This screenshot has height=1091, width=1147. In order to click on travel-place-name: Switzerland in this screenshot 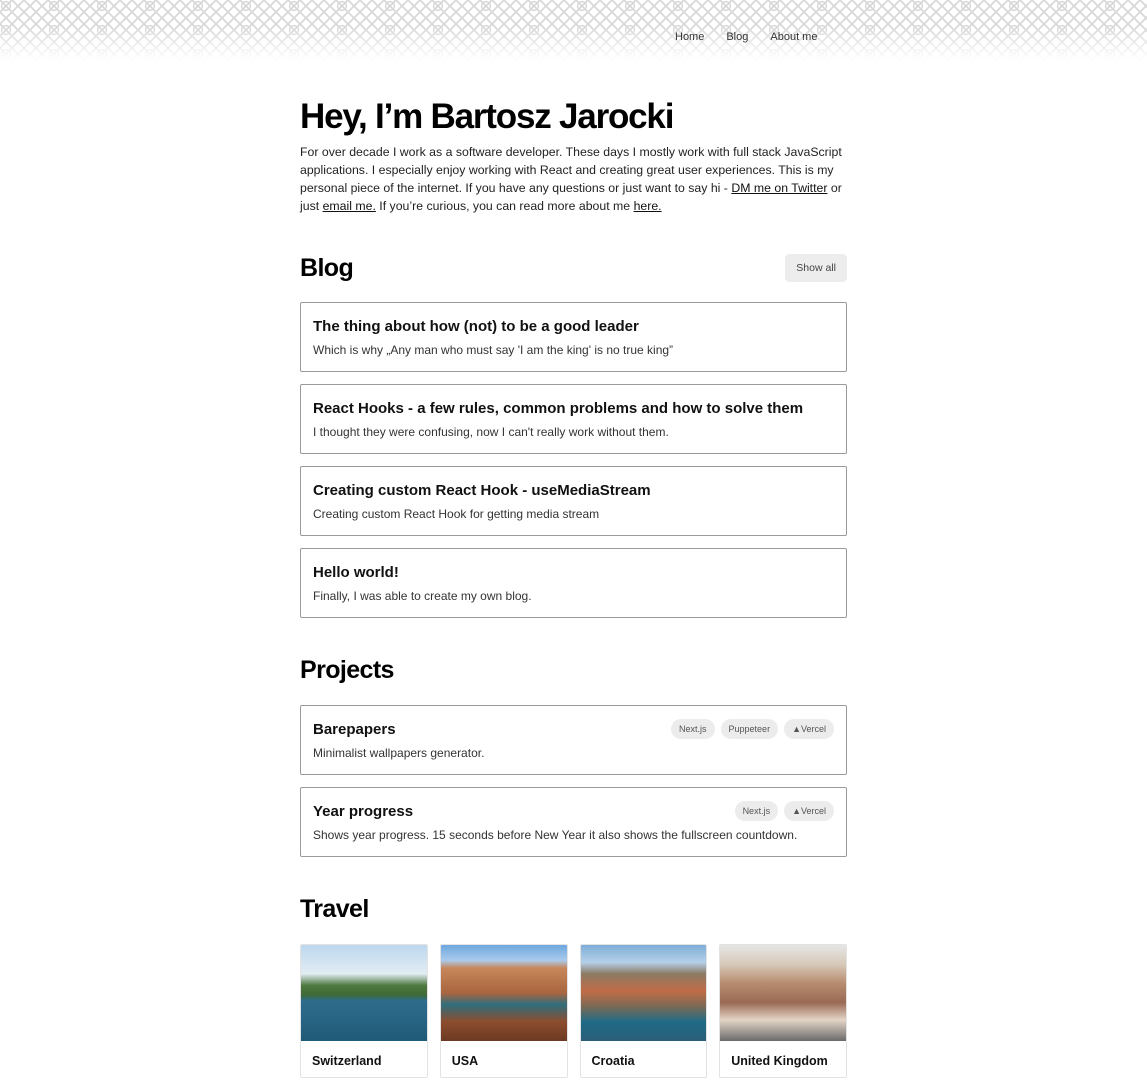, I will do `click(347, 1061)`.